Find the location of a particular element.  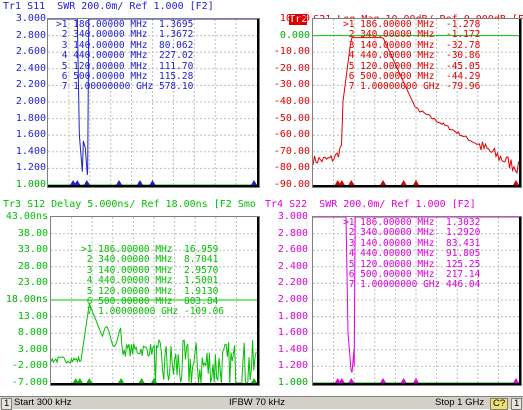

y-tick-label: -40.00 is located at coordinates (291, 101).